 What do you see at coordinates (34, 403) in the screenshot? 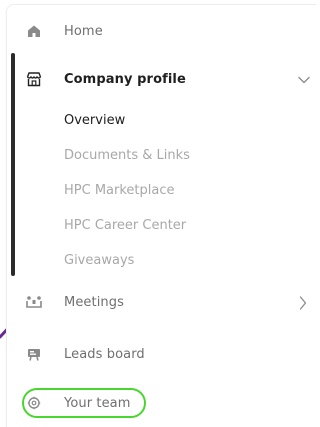
I see `gear-icon` at bounding box center [34, 403].